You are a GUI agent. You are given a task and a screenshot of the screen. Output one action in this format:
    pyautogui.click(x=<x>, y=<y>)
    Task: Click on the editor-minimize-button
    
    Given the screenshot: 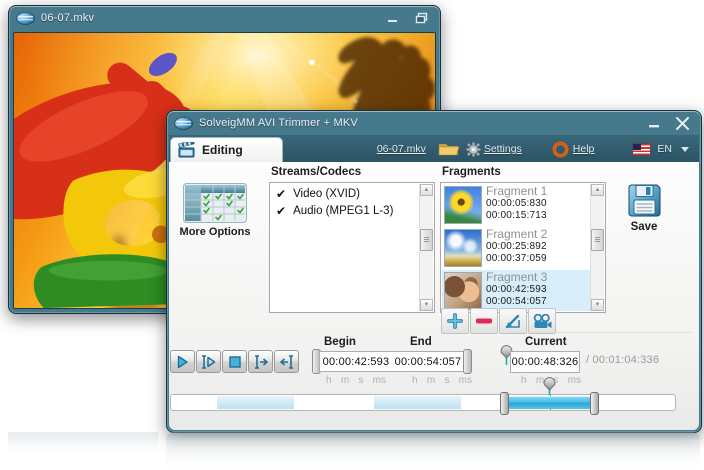 What is the action you would take?
    pyautogui.click(x=654, y=123)
    